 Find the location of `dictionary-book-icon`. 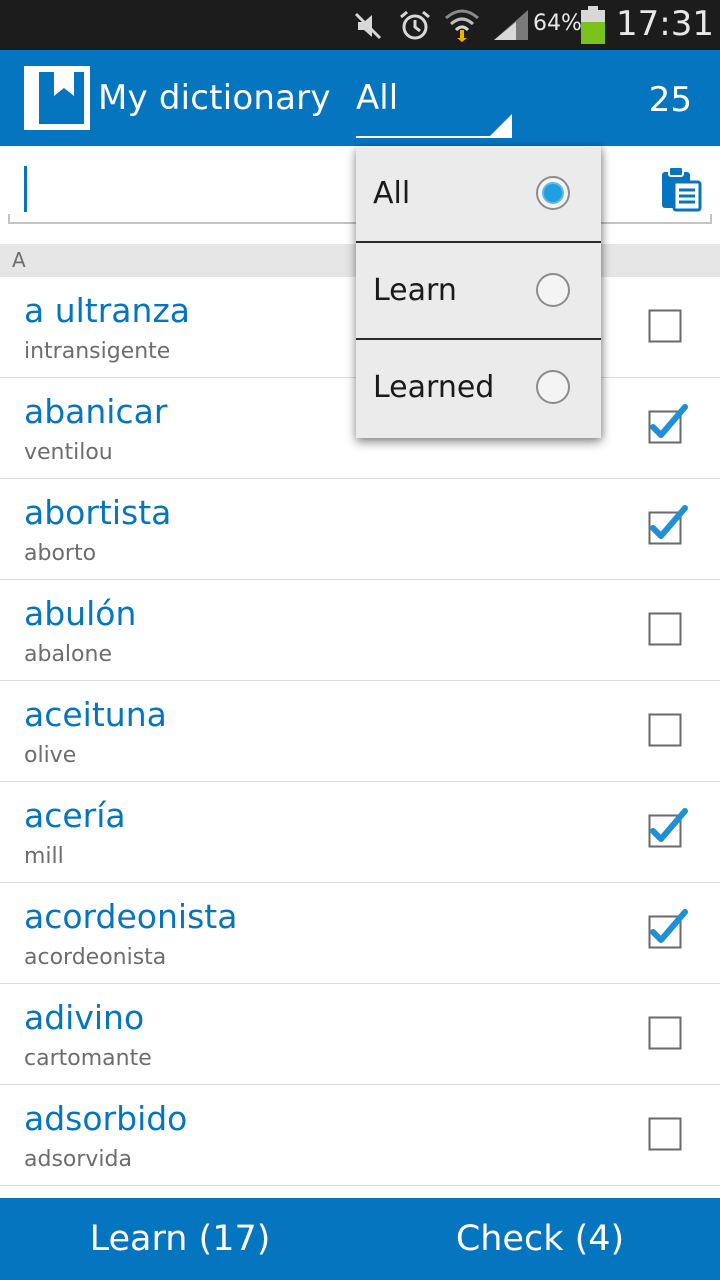

dictionary-book-icon is located at coordinates (57, 98).